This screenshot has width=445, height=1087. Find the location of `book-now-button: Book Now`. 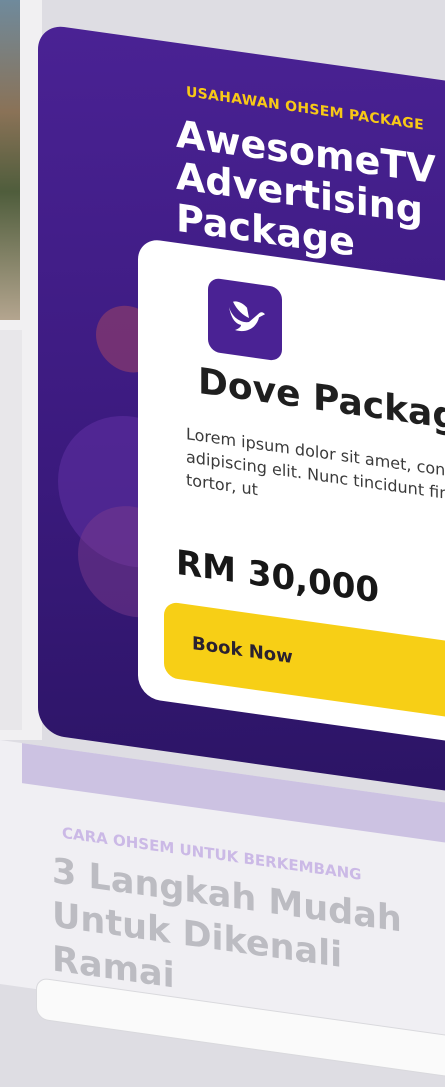

book-now-button: Book Now is located at coordinates (304, 665).